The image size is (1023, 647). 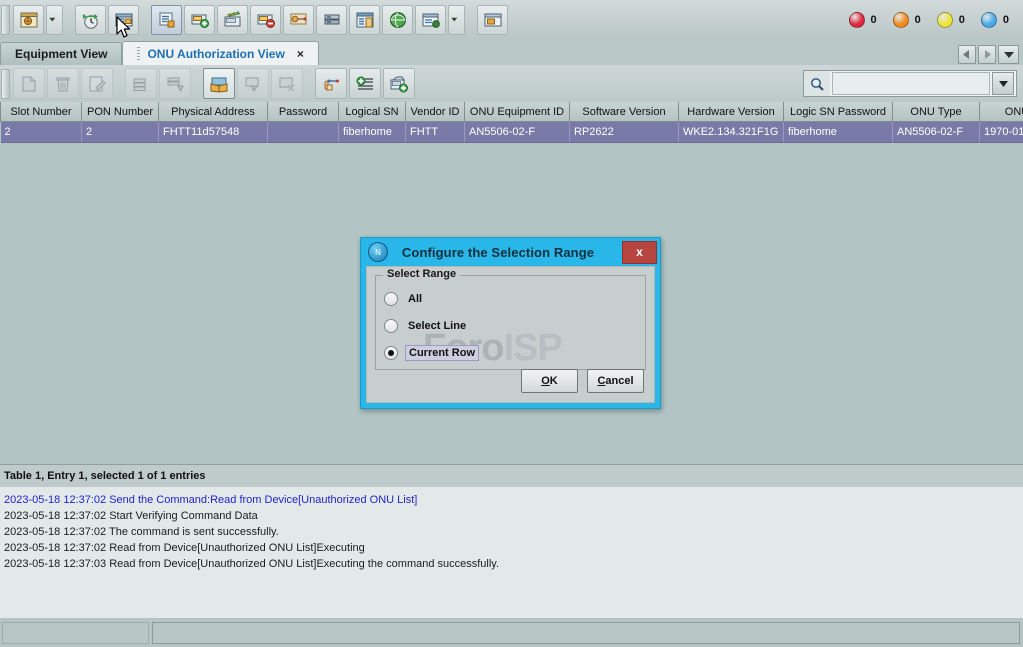 What do you see at coordinates (365, 83) in the screenshot?
I see `add-entry-icon` at bounding box center [365, 83].